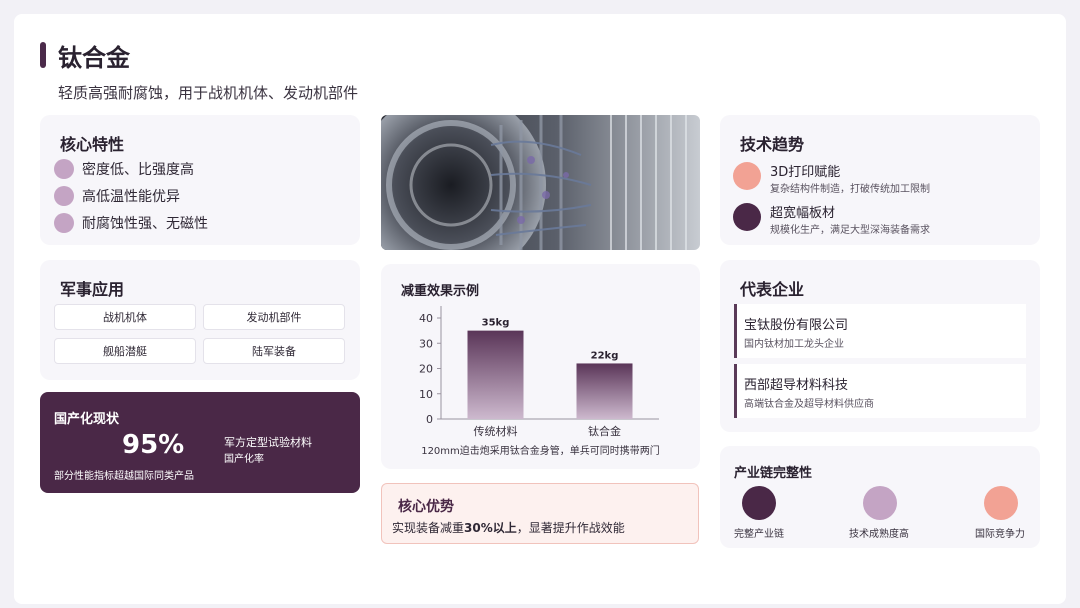 The height and width of the screenshot is (608, 1080). I want to click on advantage-text-highlight: 30%以上, so click(490, 528).